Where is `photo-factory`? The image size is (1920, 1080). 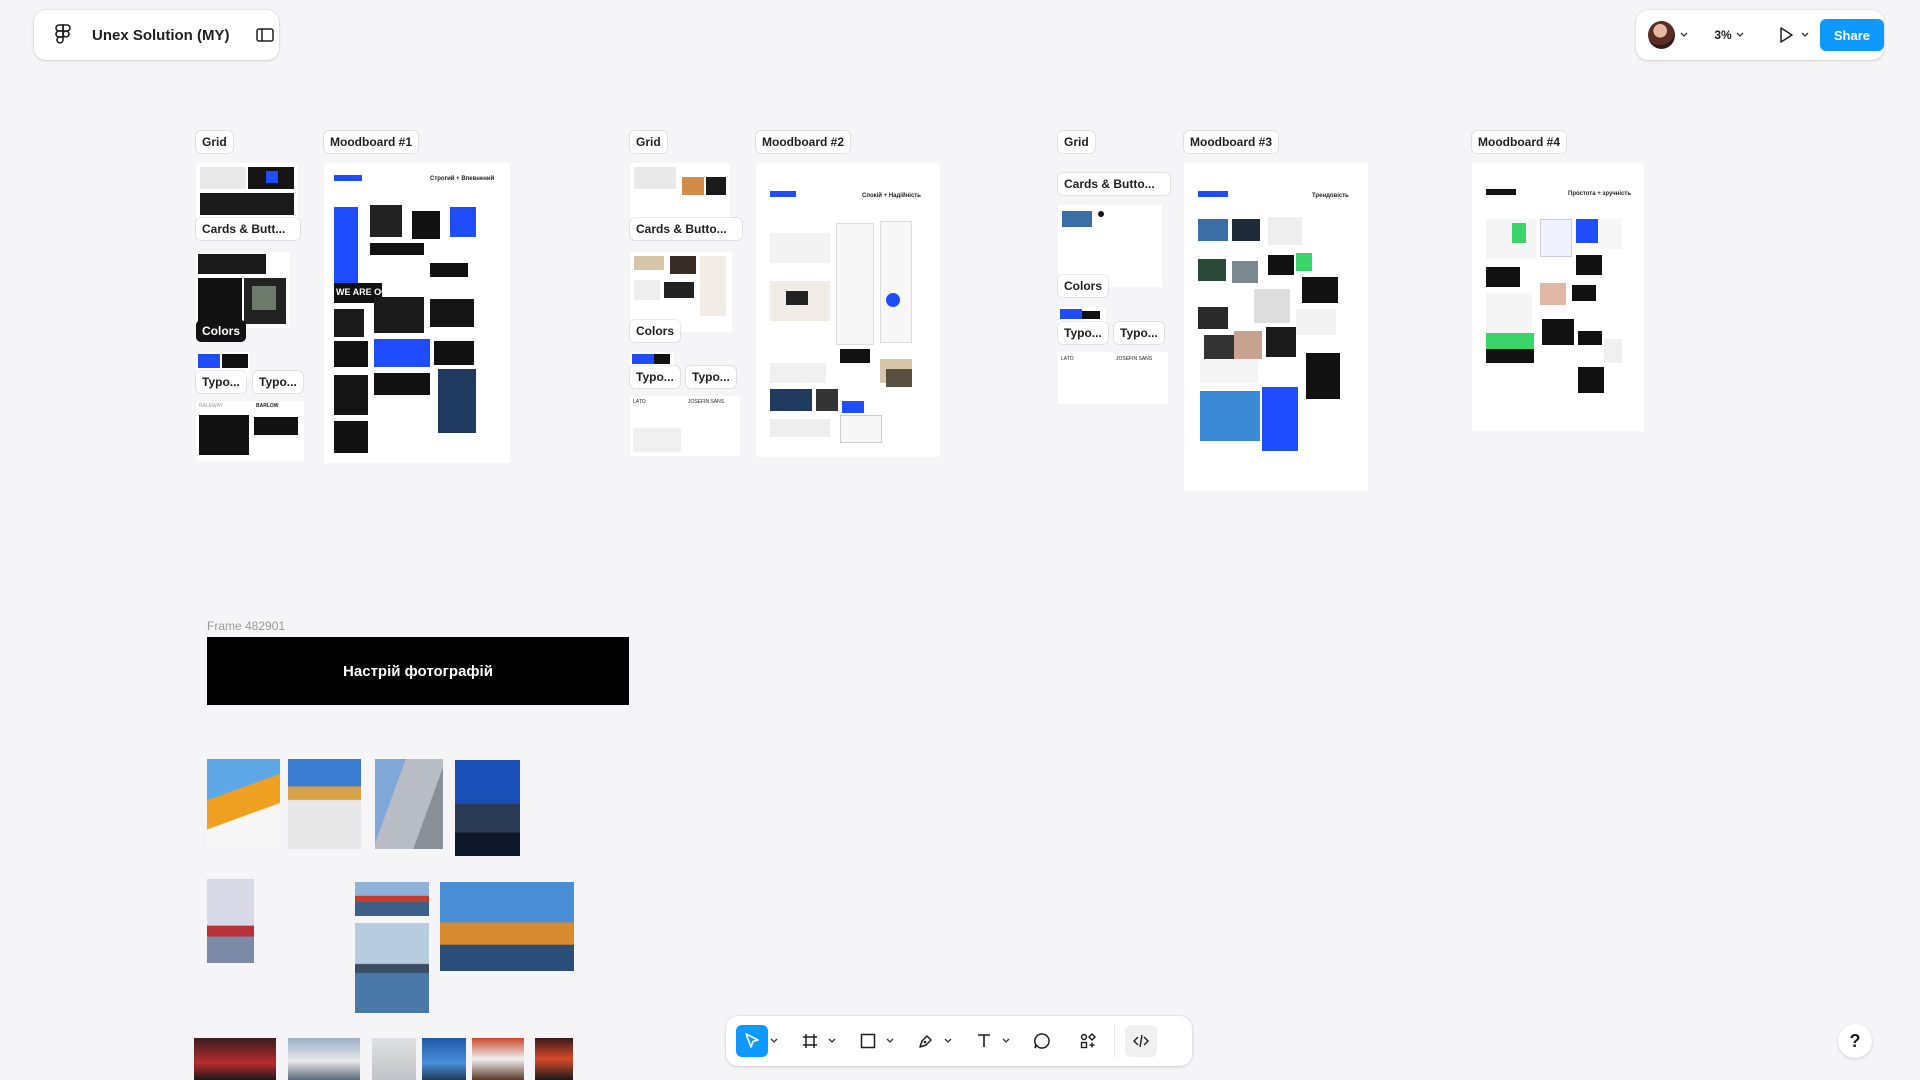
photo-factory is located at coordinates (324, 804).